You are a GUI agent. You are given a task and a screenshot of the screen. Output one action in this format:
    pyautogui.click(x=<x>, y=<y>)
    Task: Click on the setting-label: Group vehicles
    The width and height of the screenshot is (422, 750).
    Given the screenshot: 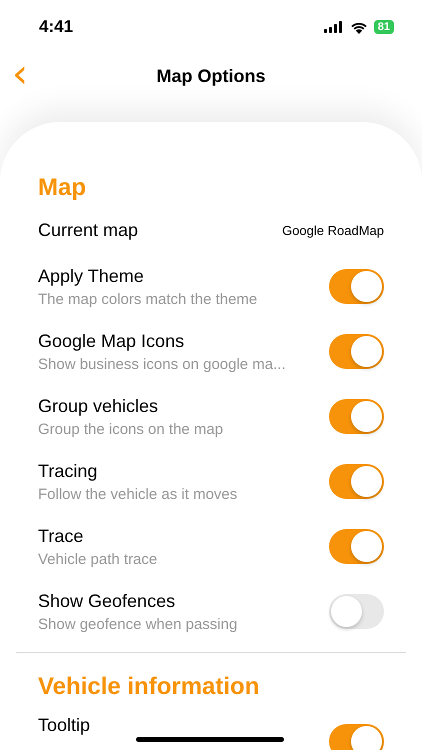 What is the action you would take?
    pyautogui.click(x=99, y=406)
    